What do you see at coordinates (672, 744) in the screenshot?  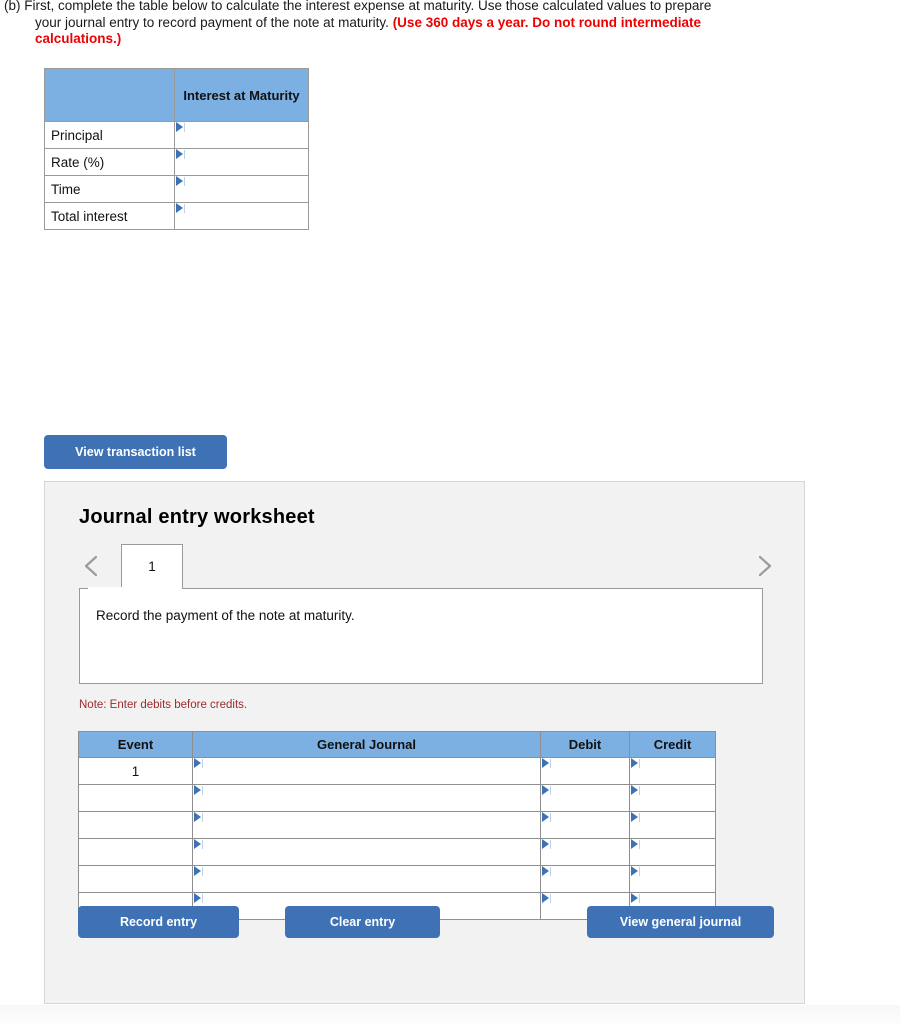 I see `journal-header-credit: Credit` at bounding box center [672, 744].